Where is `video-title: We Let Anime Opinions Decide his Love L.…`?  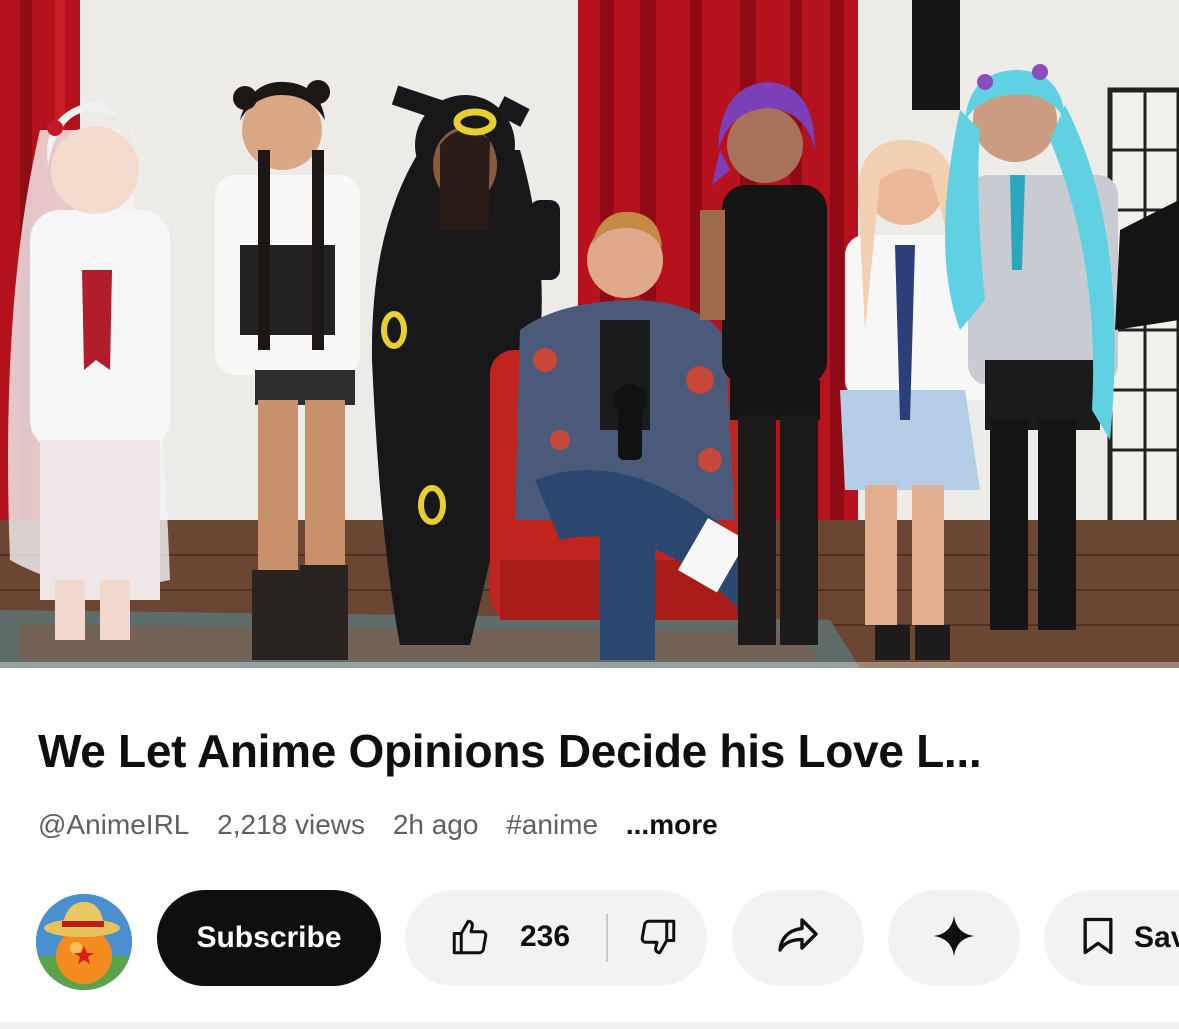 video-title: We Let Anime Opinions Decide his Love L.… is located at coordinates (593, 751).